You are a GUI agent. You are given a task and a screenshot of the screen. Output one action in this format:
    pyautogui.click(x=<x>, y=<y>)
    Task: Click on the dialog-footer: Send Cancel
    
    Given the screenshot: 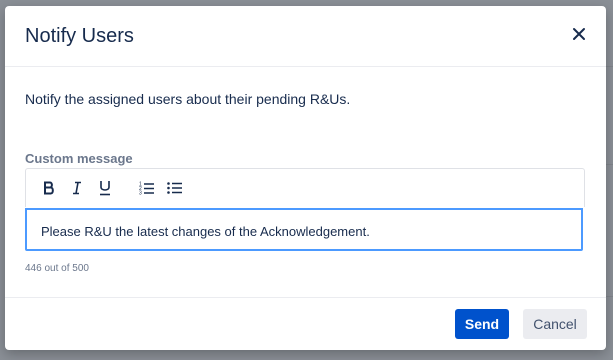 What is the action you would take?
    pyautogui.click(x=305, y=323)
    